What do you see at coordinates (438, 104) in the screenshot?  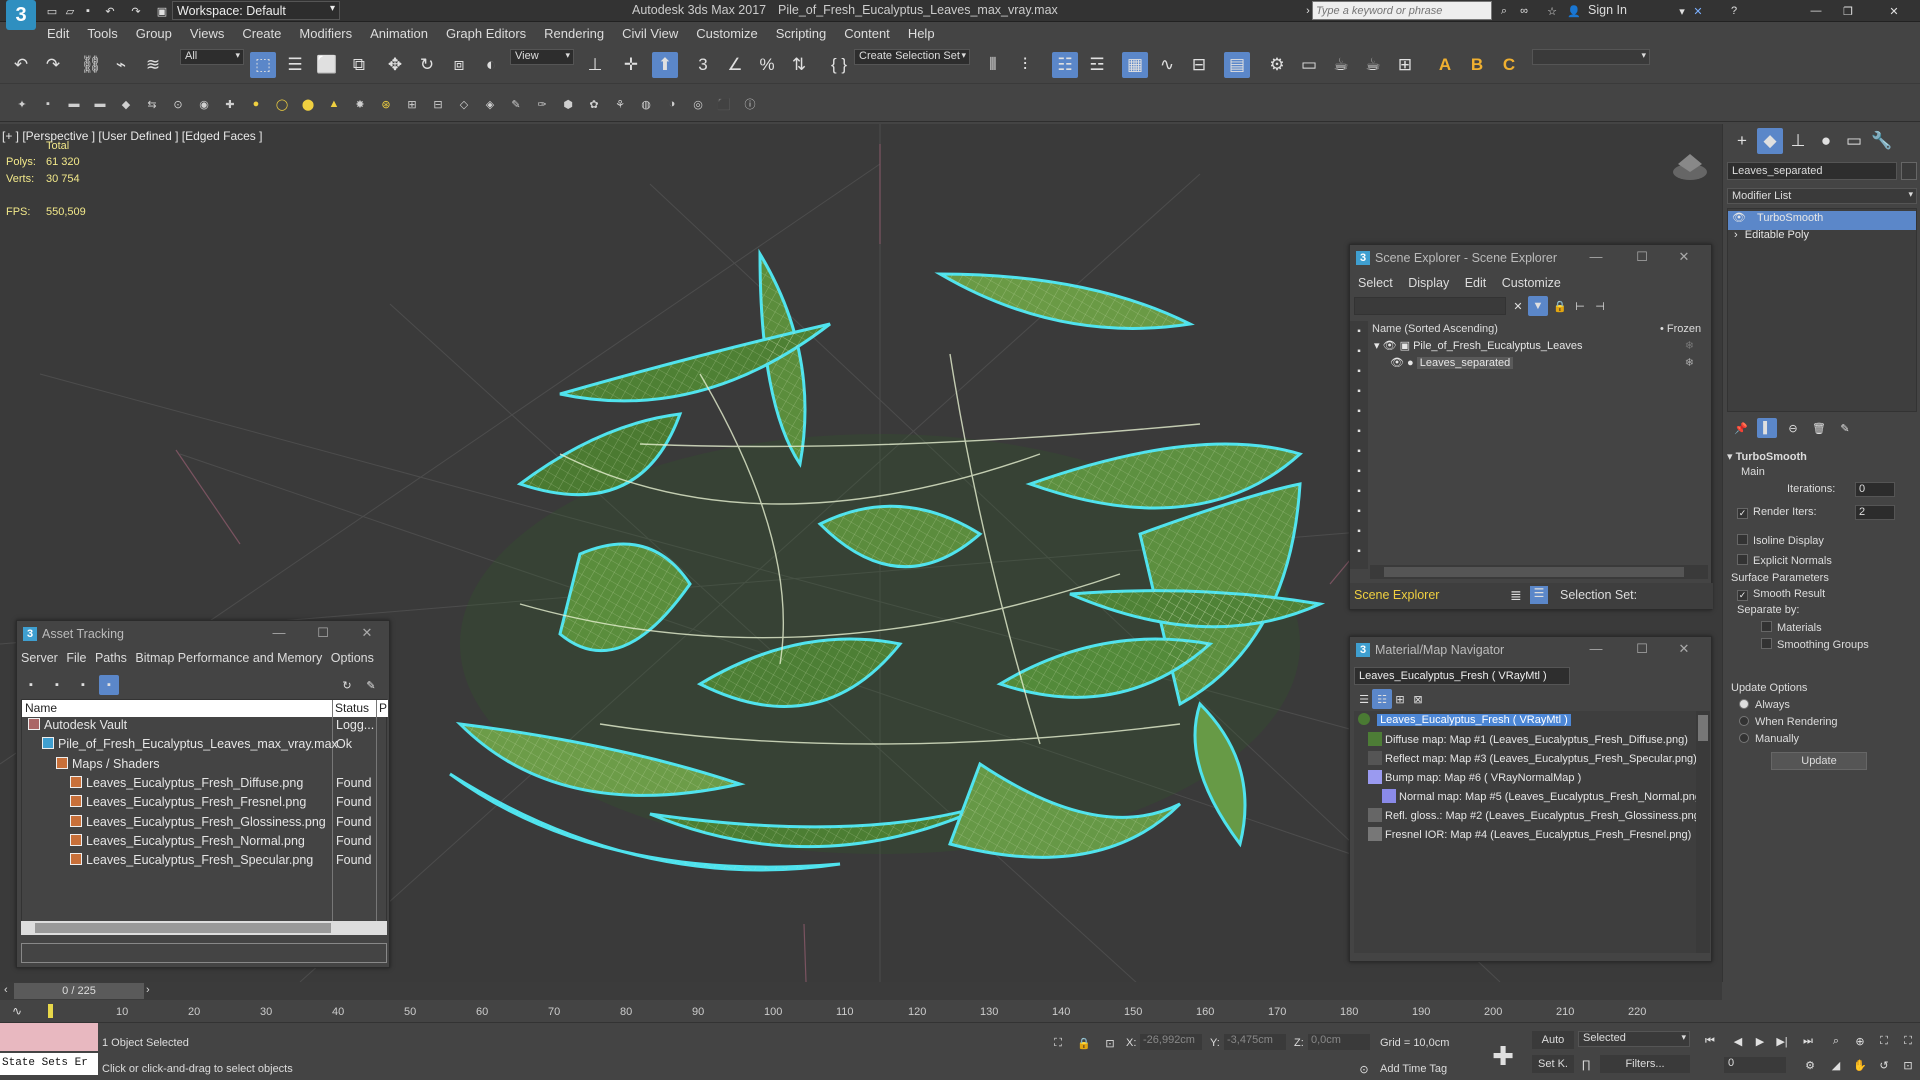 I see `bone-icon: ⊟` at bounding box center [438, 104].